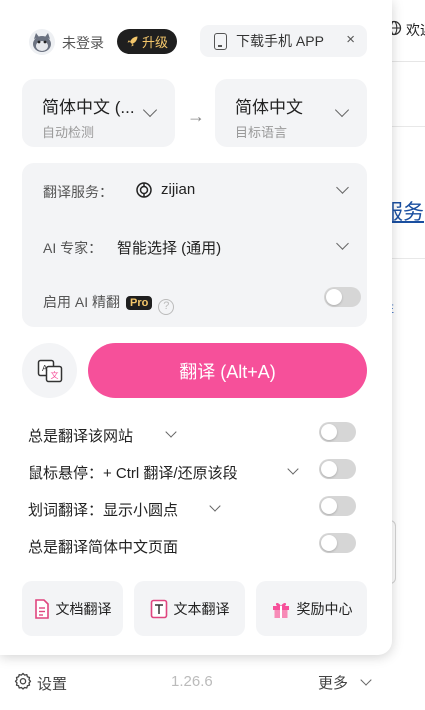 The width and height of the screenshot is (425, 710). I want to click on avatar, so click(42, 42).